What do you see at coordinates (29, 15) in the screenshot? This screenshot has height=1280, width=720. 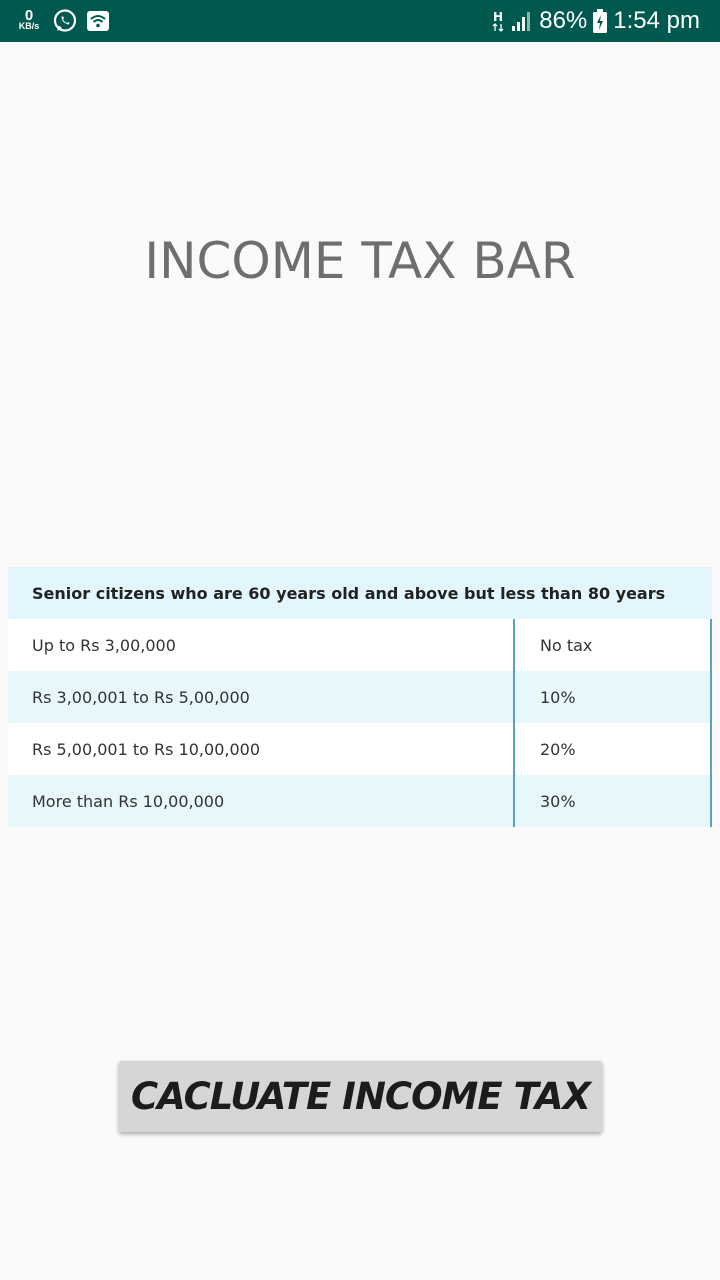 I see `net-speed-value: 0` at bounding box center [29, 15].